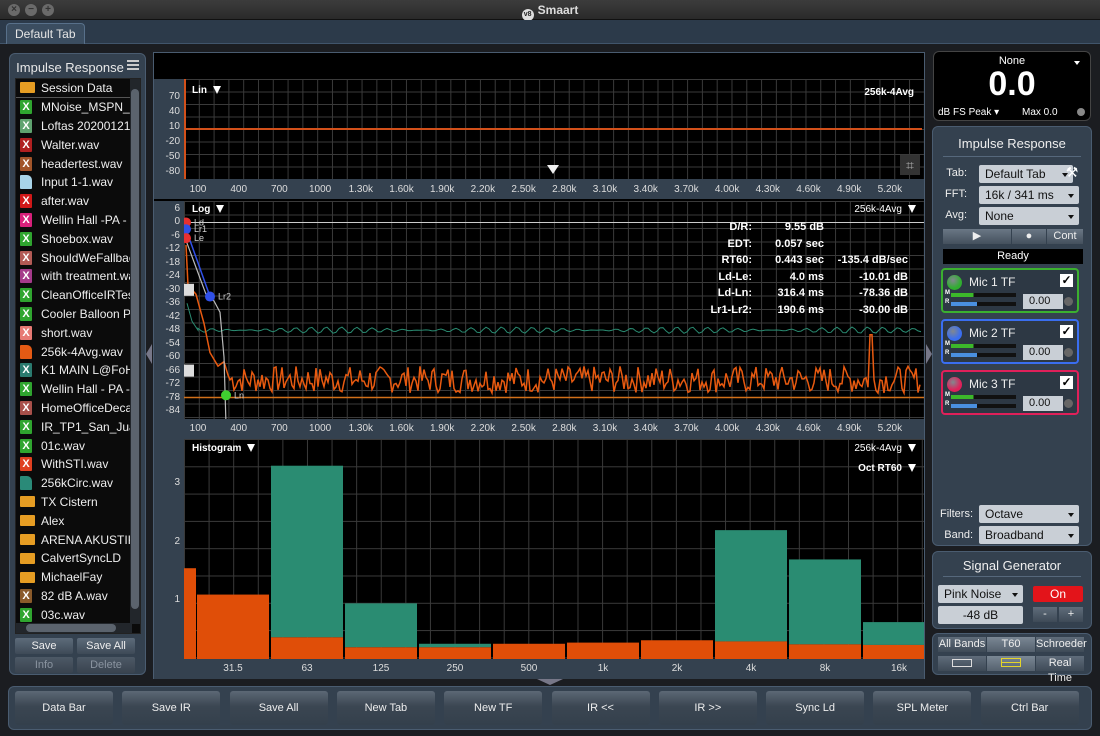 The image size is (1100, 736). I want to click on bottom-button-ir: IR >>, so click(707, 708).